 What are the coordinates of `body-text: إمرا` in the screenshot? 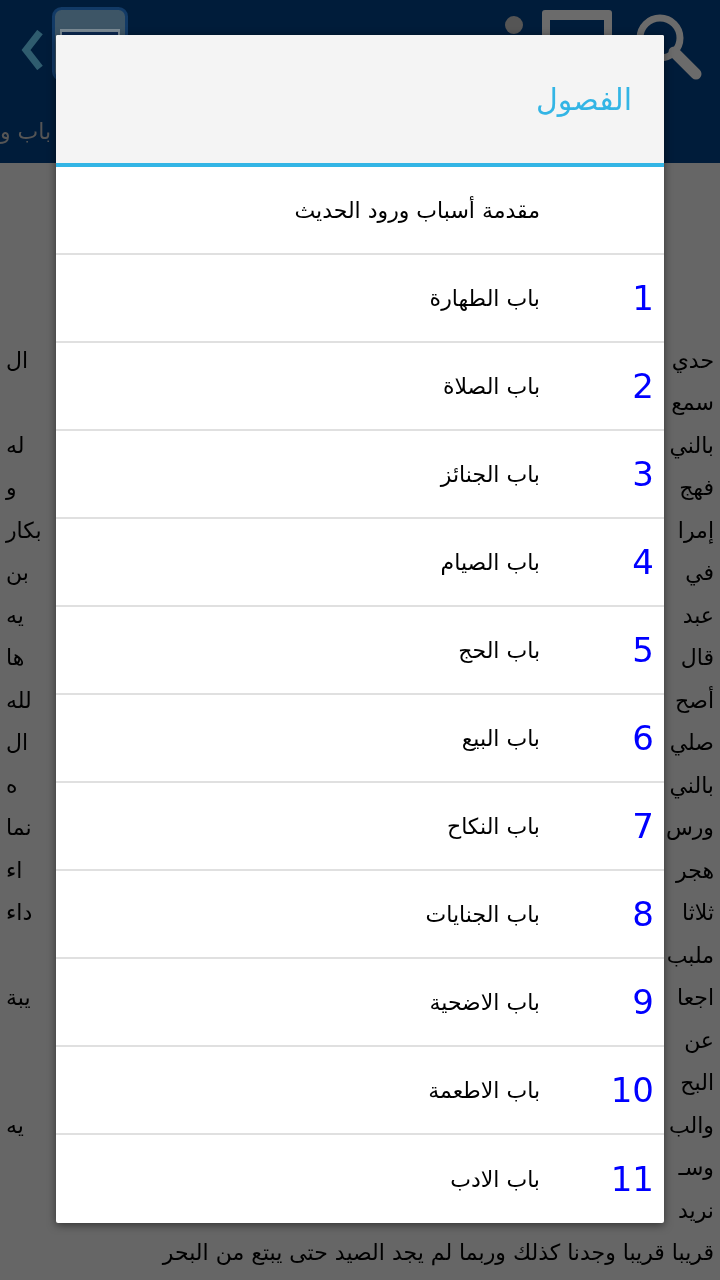 It's located at (695, 530).